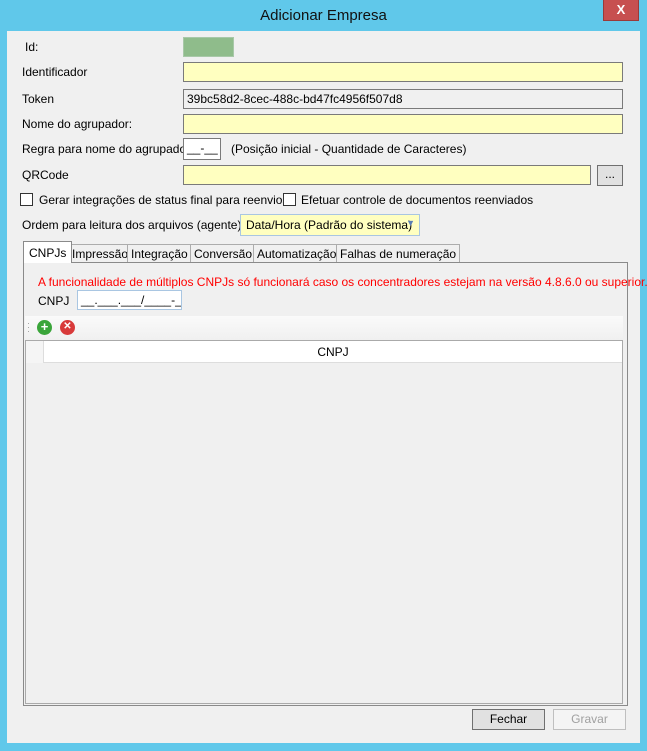 The image size is (647, 751). Describe the element at coordinates (289, 199) in the screenshot. I see `controle-documentos-checkbox` at that location.